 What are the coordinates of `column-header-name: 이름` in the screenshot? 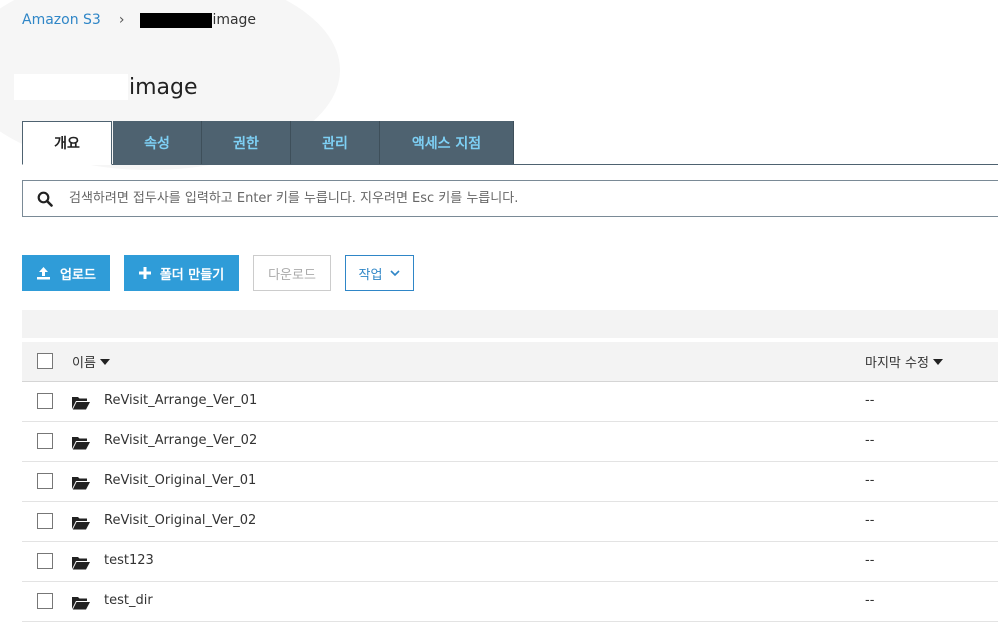 It's located at (91, 361).